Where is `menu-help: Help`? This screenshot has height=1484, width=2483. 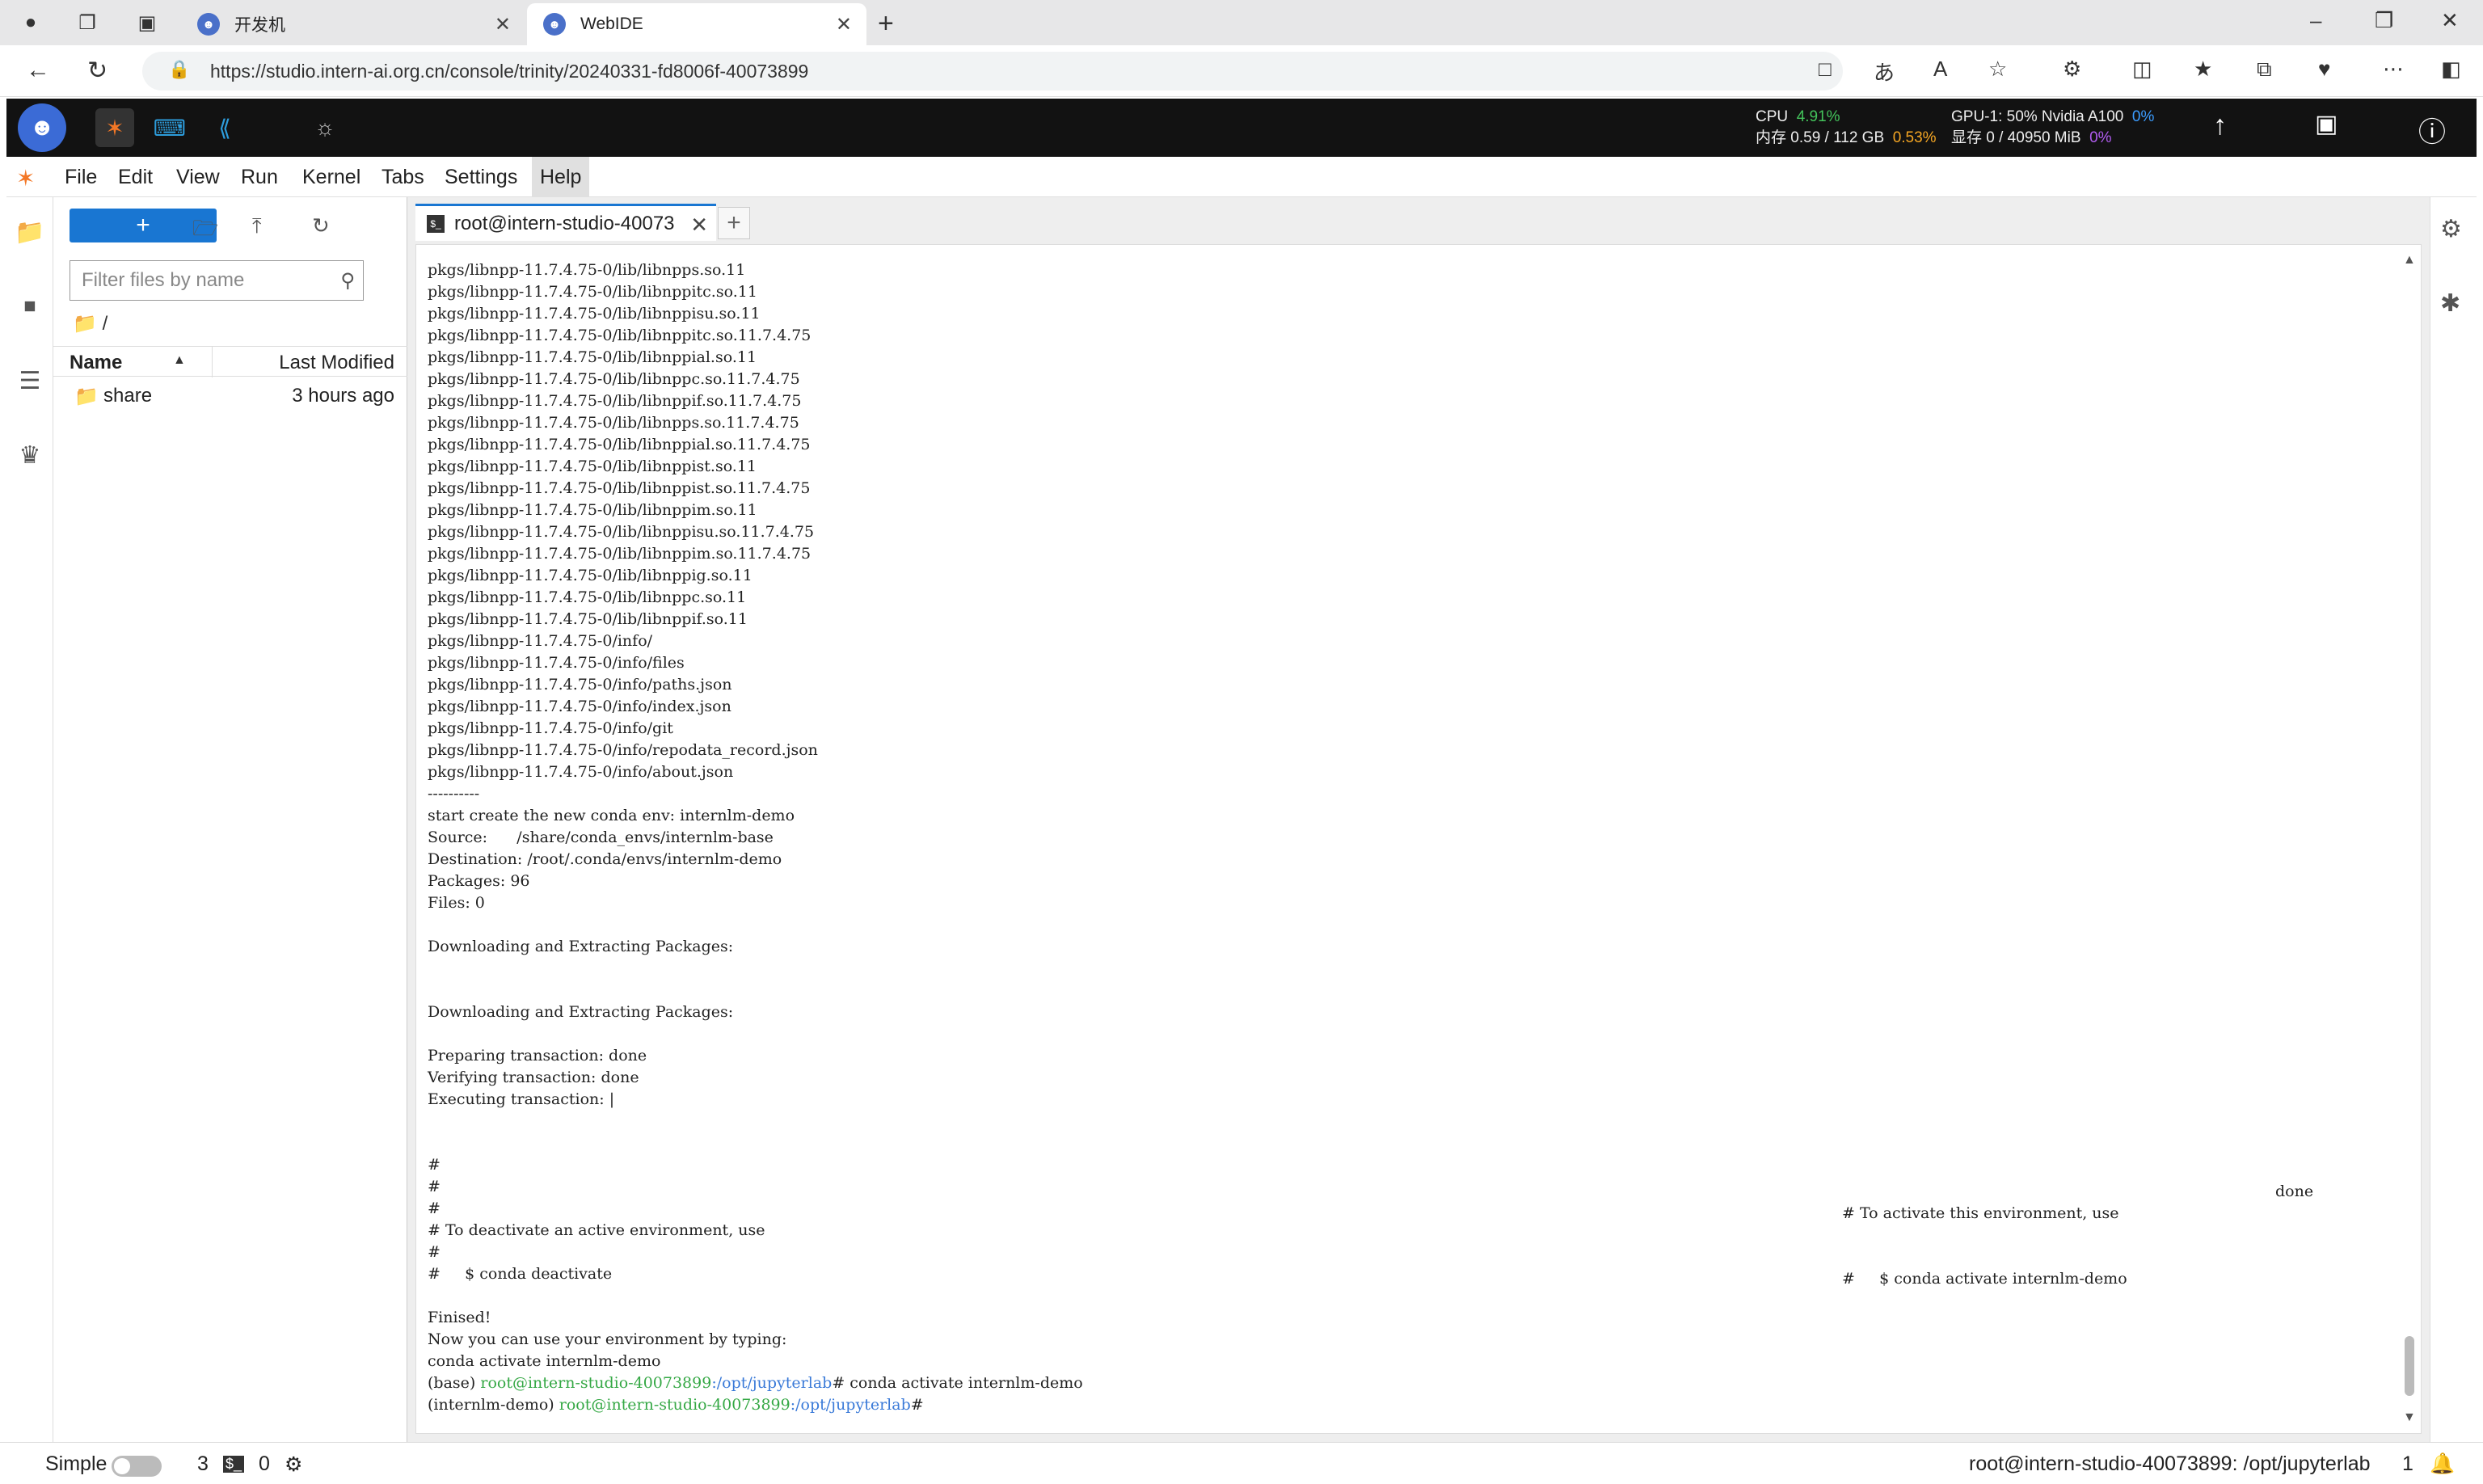 menu-help: Help is located at coordinates (561, 177).